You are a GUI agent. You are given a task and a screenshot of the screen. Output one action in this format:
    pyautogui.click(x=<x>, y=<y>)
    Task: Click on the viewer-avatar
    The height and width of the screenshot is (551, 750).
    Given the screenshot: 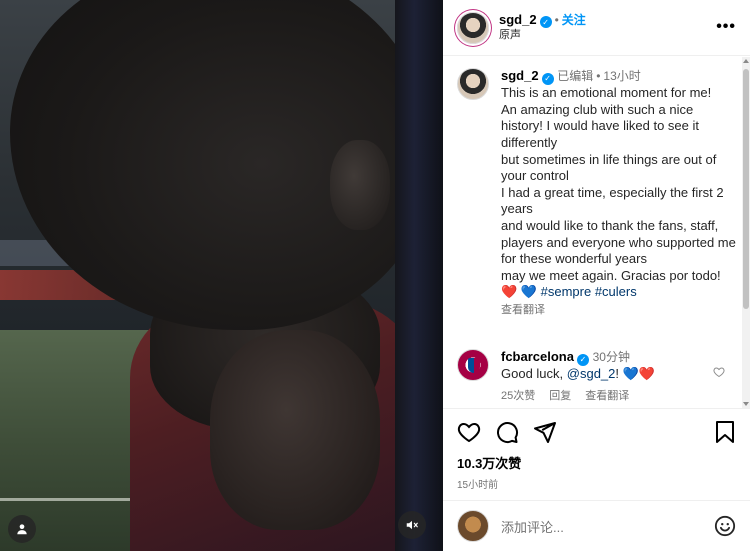 What is the action you would take?
    pyautogui.click(x=473, y=526)
    